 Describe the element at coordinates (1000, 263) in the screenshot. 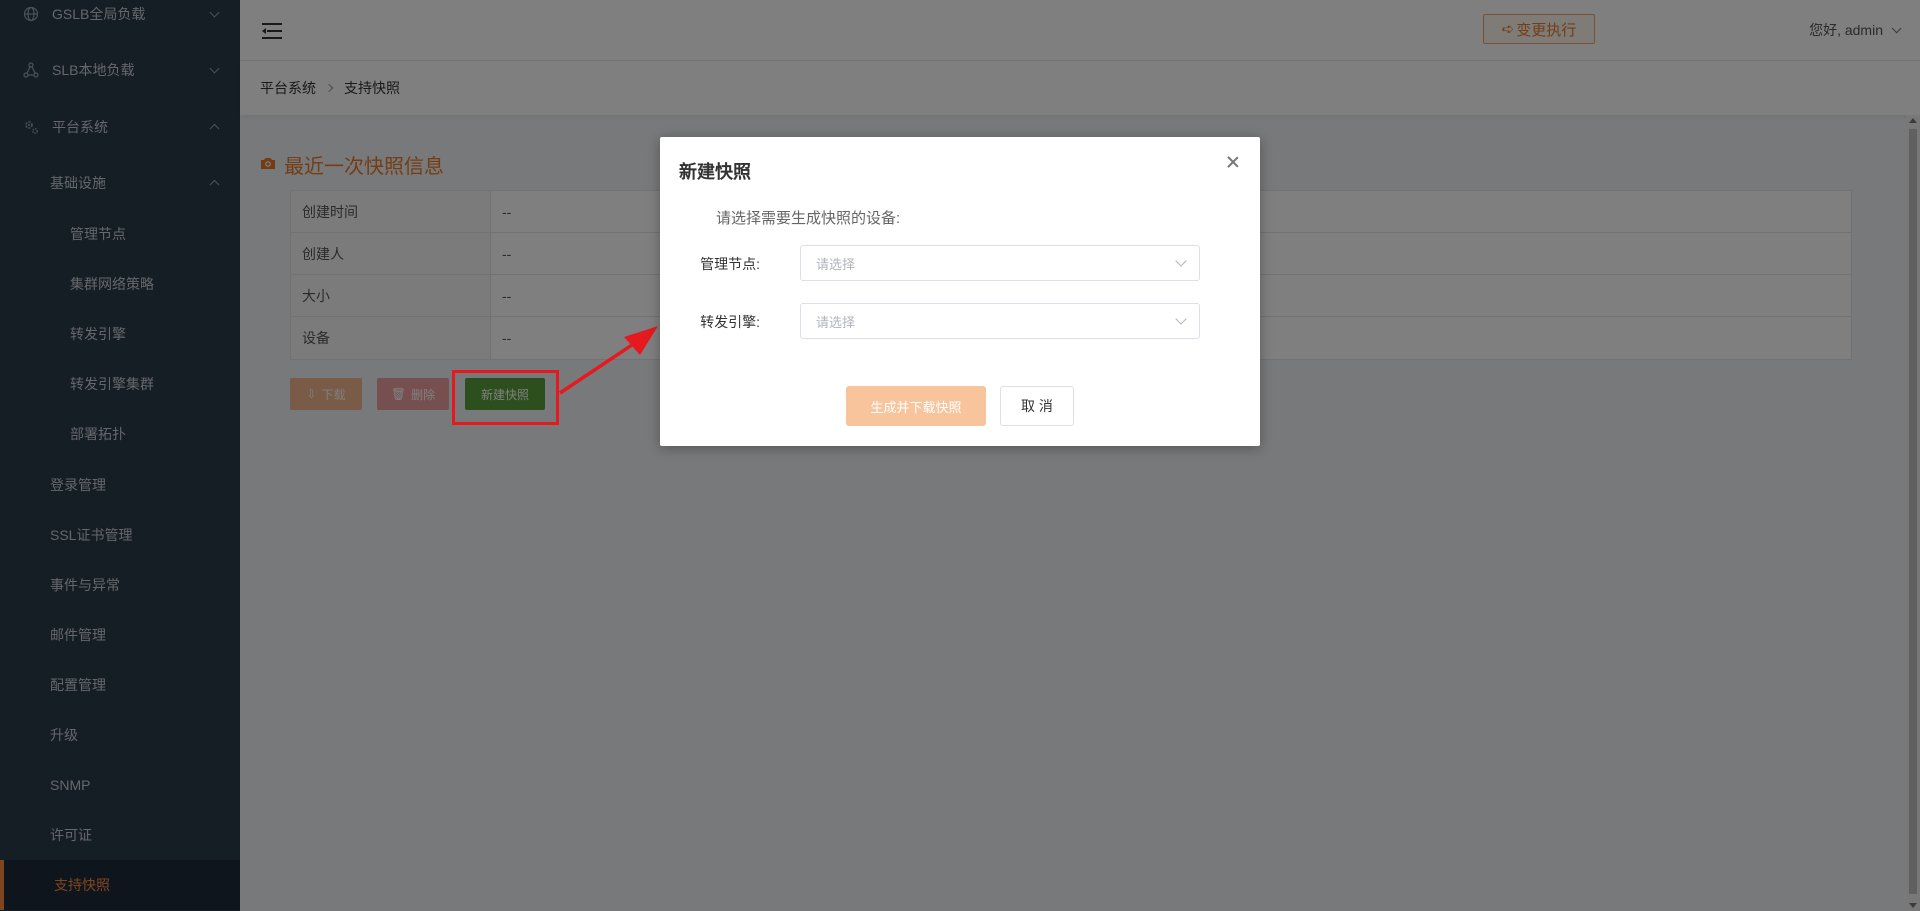

I see `management-node-select: 请选择` at that location.